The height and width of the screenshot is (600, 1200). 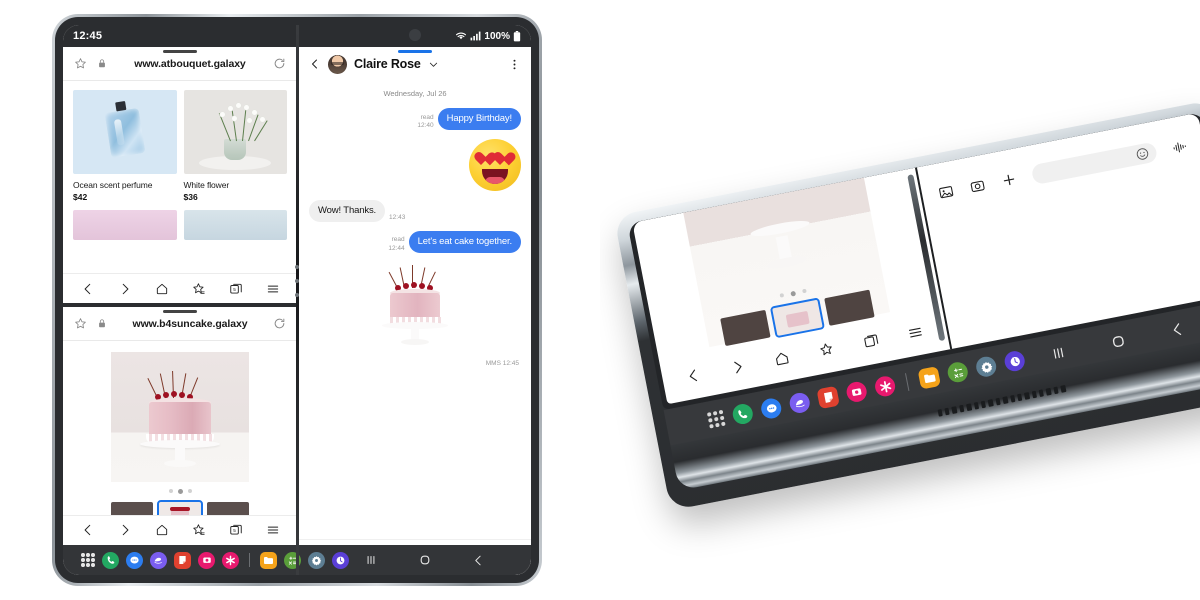 I want to click on url-bar-top: www.atbouquet.galaxy, so click(x=180, y=64).